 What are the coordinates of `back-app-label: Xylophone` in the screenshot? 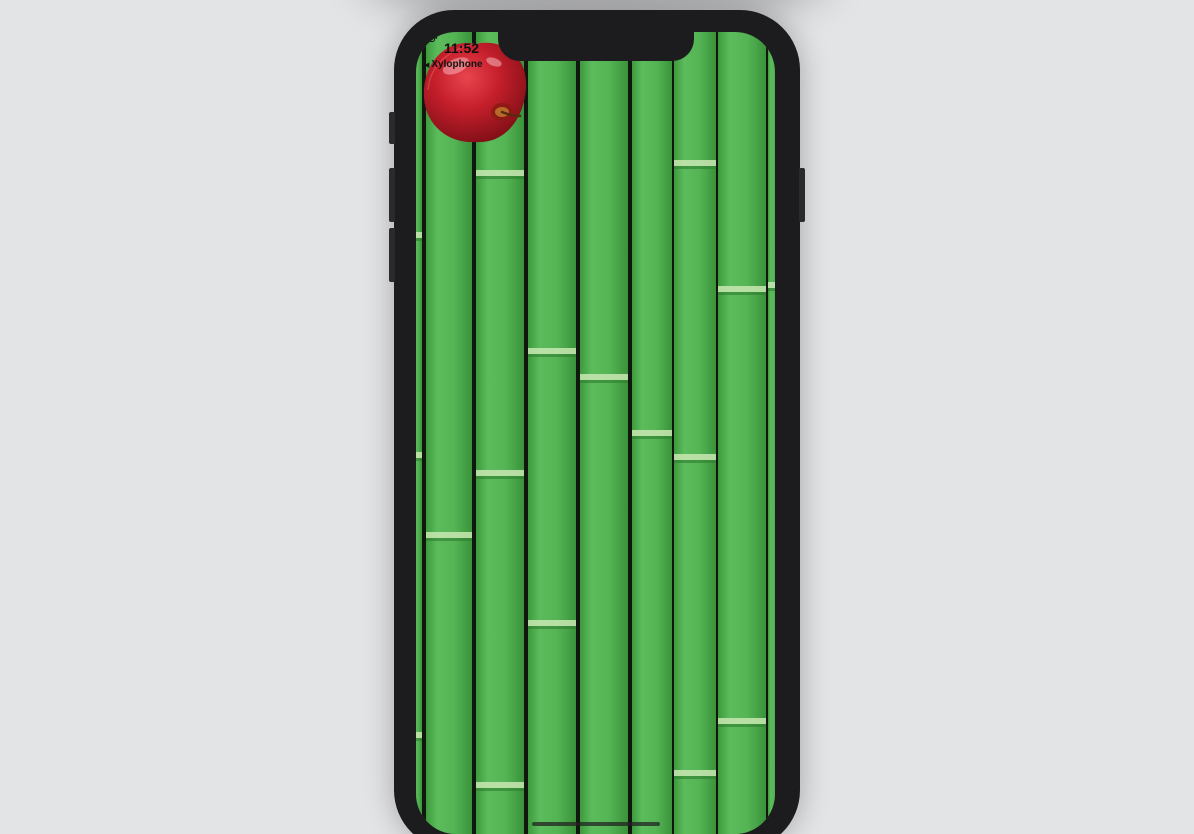 It's located at (457, 64).